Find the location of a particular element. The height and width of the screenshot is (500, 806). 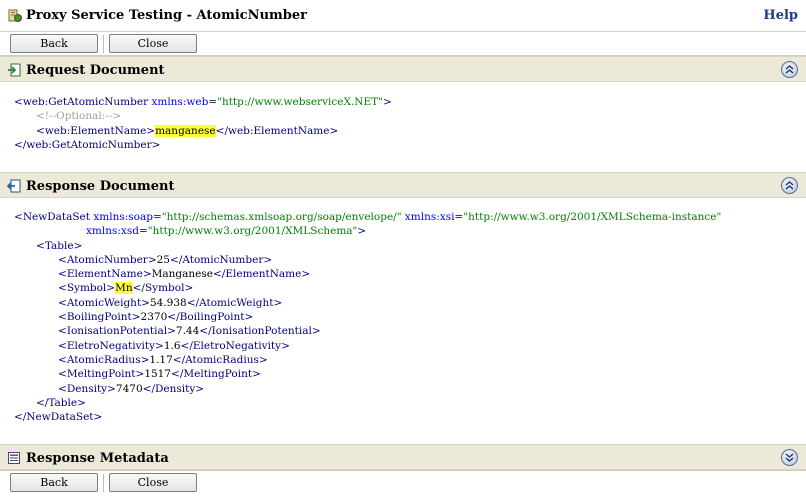

response-metadata-header: Response Metadata is located at coordinates (403, 457).